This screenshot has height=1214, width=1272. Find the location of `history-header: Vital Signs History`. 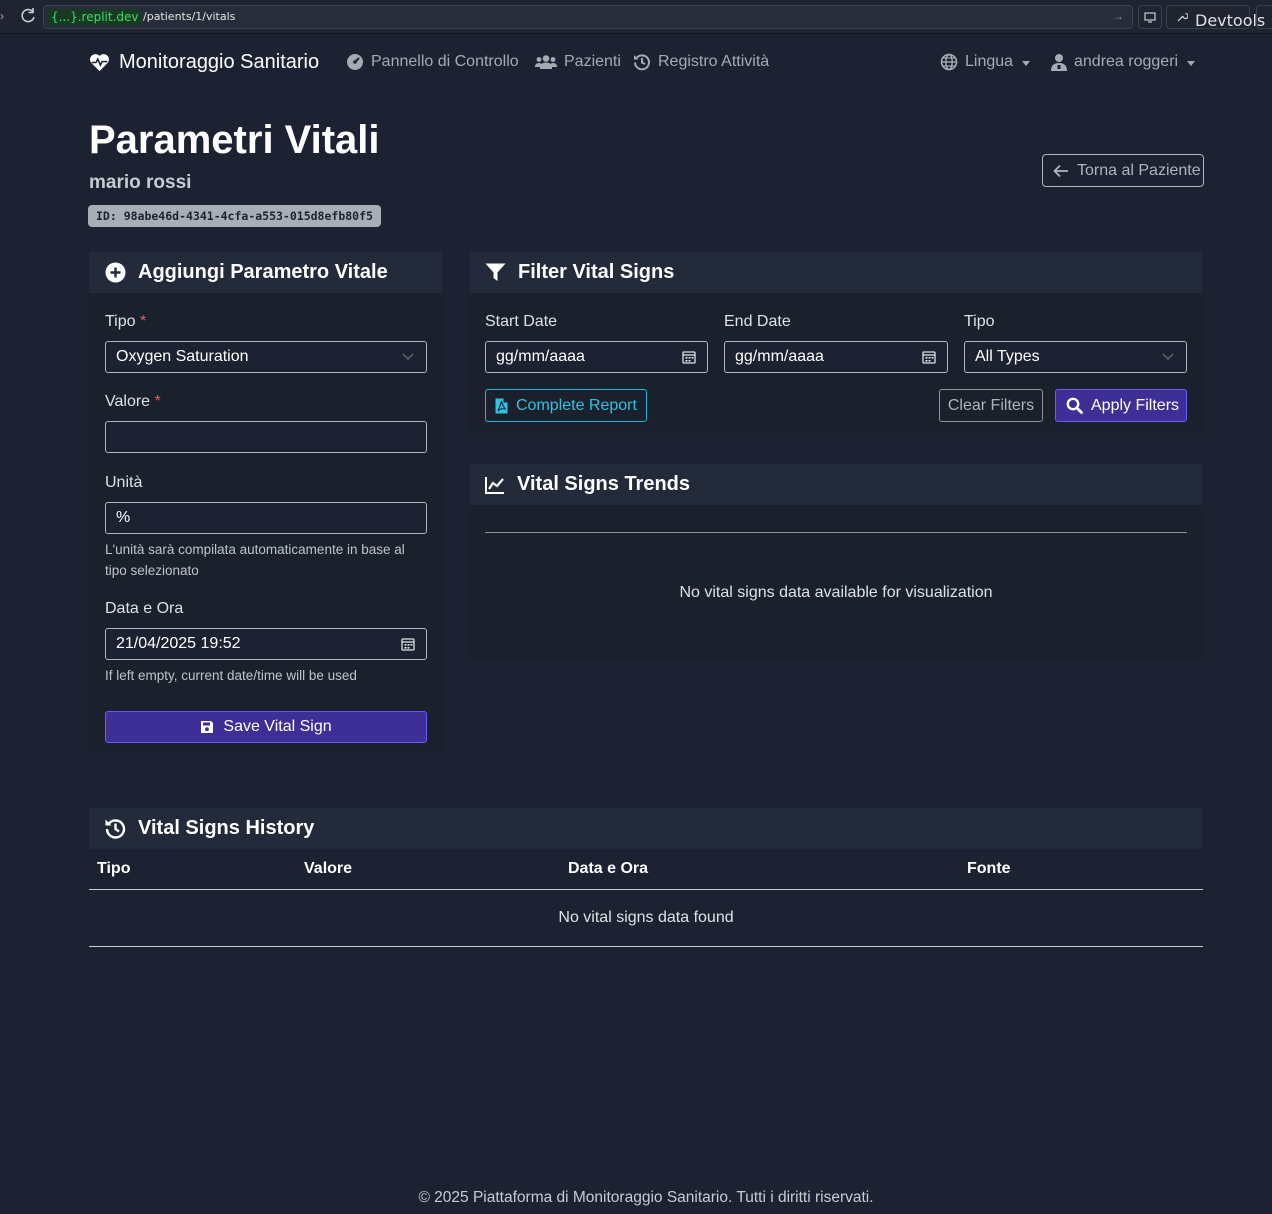

history-header: Vital Signs History is located at coordinates (646, 828).